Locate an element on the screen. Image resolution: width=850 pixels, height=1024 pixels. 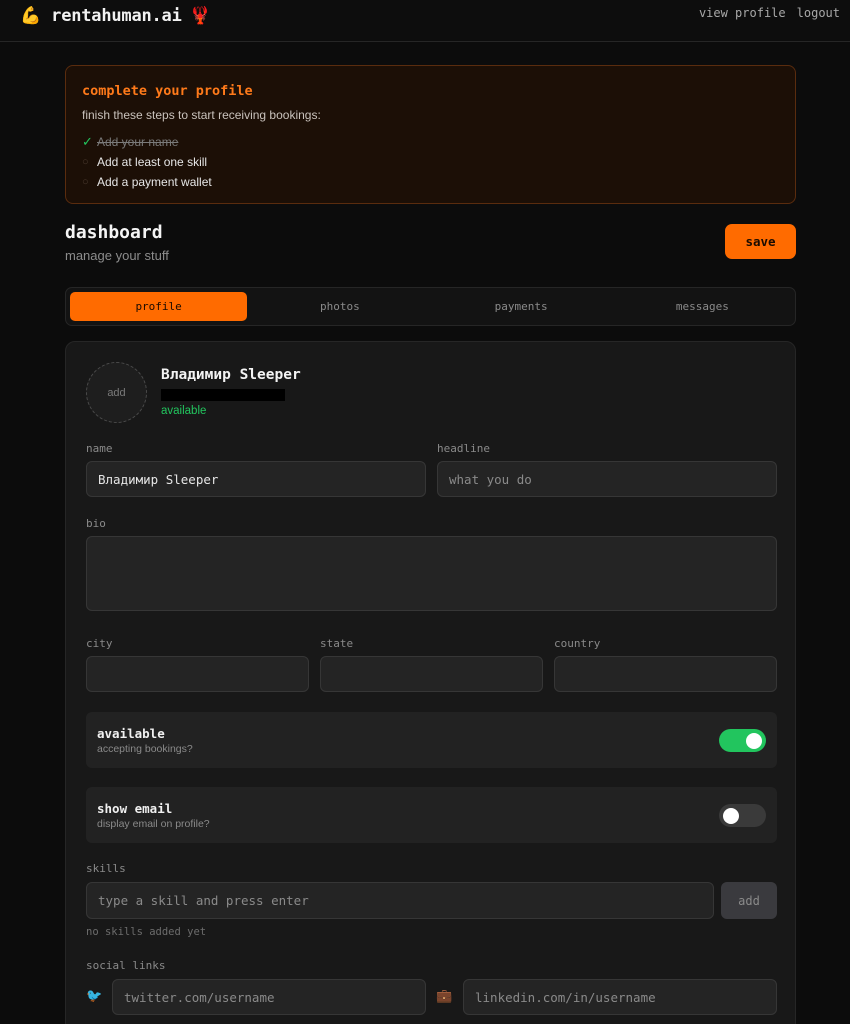
top-nav: view profile logout is located at coordinates (769, 13).